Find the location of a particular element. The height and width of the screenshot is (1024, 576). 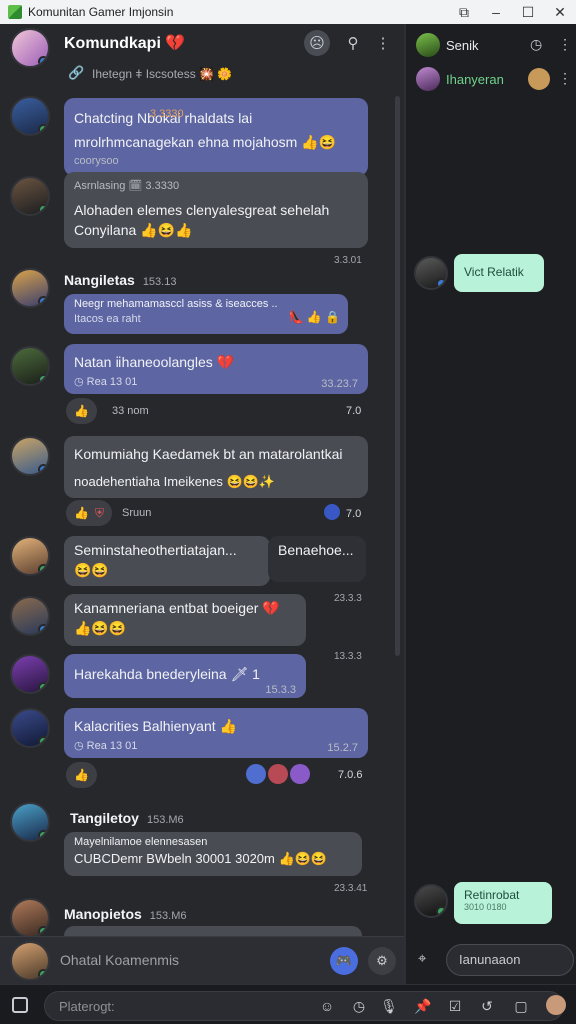

thumbs-up-icon: 👍 is located at coordinates (81, 411).